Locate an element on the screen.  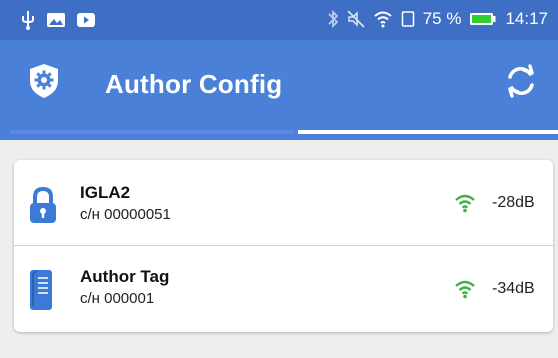
refresh-icon is located at coordinates (521, 81).